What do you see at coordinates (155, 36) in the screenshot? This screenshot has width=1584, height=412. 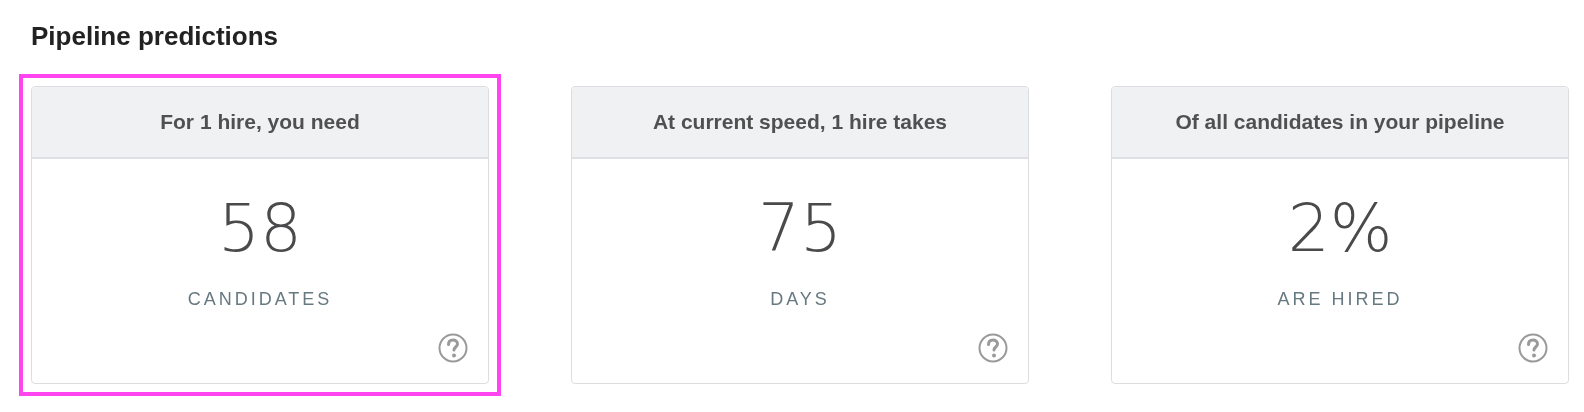 I see `section-title: Pipeline predictions` at bounding box center [155, 36].